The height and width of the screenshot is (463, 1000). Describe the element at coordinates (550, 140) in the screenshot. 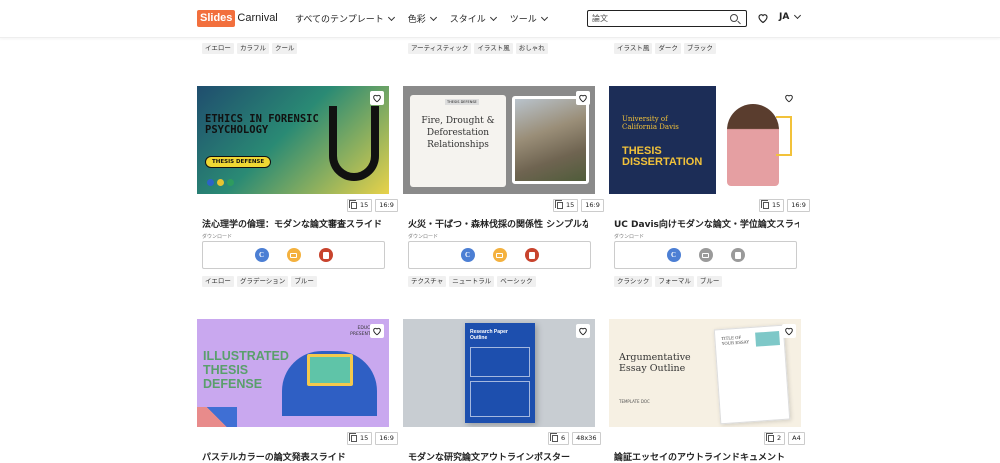

I see `forest-photo` at that location.